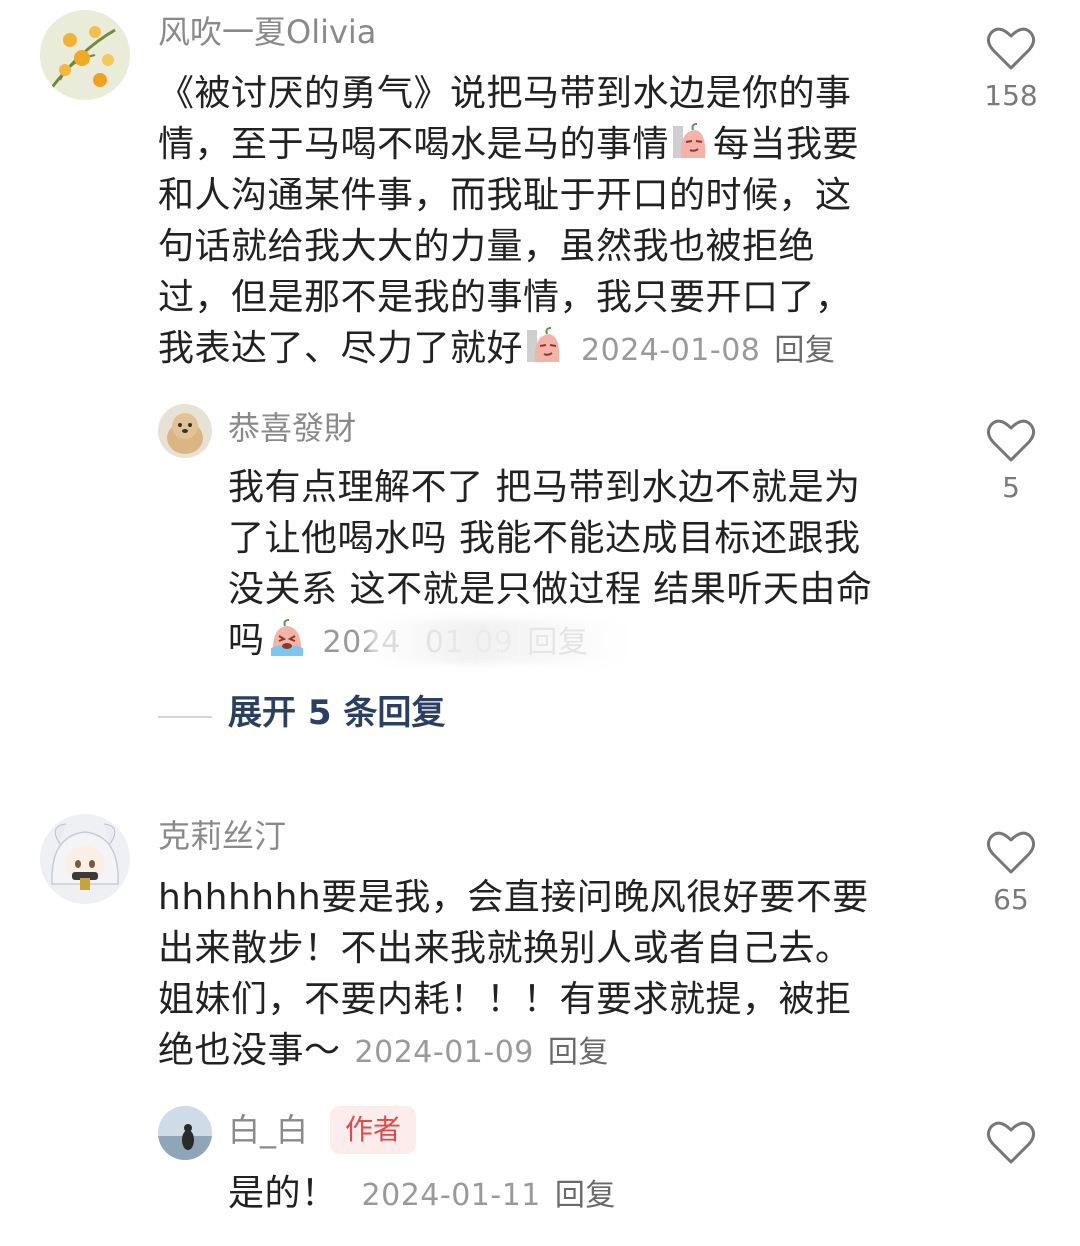 The image size is (1080, 1246). Describe the element at coordinates (373, 1130) in the screenshot. I see `author-badge: 作者` at that location.